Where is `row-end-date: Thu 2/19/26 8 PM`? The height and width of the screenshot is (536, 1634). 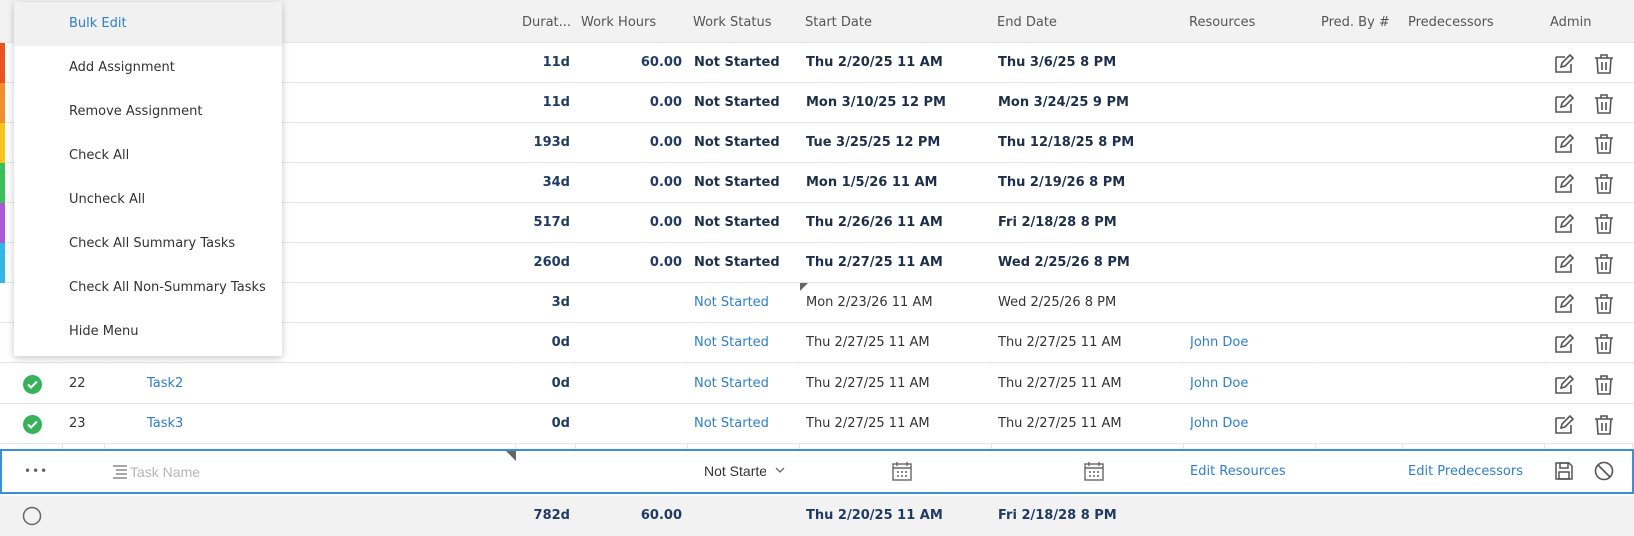
row-end-date: Thu 2/19/26 8 PM is located at coordinates (1088, 183).